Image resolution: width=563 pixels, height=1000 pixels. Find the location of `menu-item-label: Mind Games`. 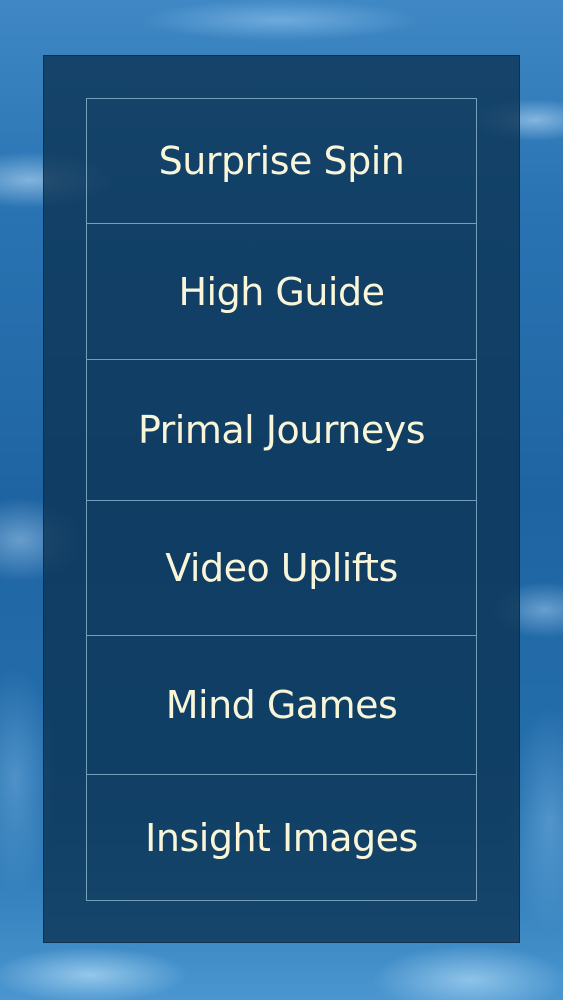

menu-item-label: Mind Games is located at coordinates (281, 705).